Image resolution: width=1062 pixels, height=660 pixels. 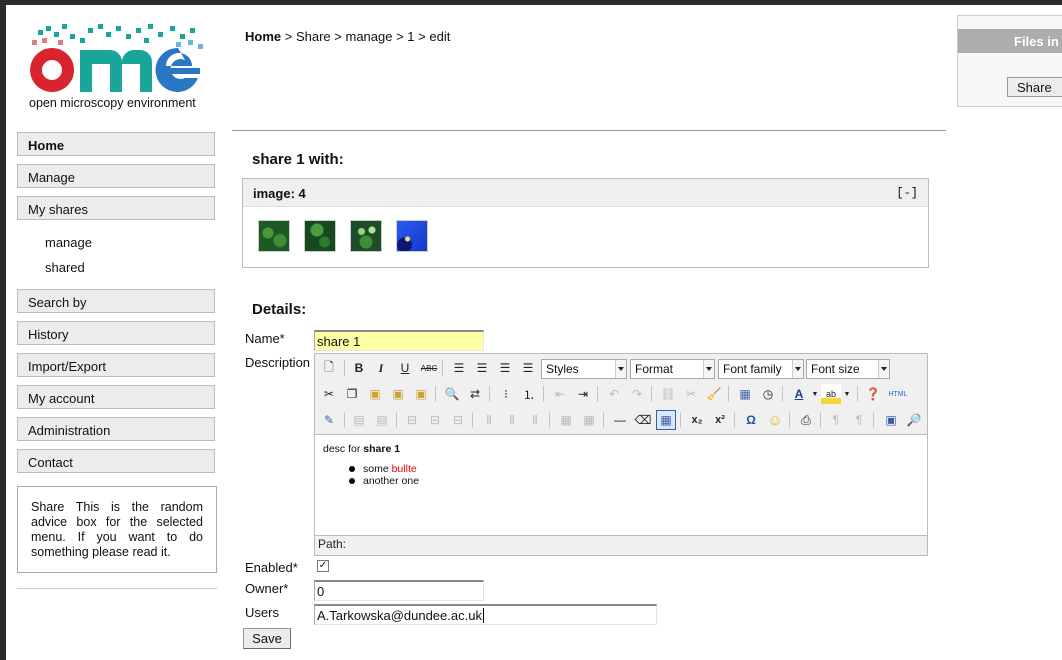 What do you see at coordinates (745, 394) in the screenshot?
I see `insert-date-icon: ▦` at bounding box center [745, 394].